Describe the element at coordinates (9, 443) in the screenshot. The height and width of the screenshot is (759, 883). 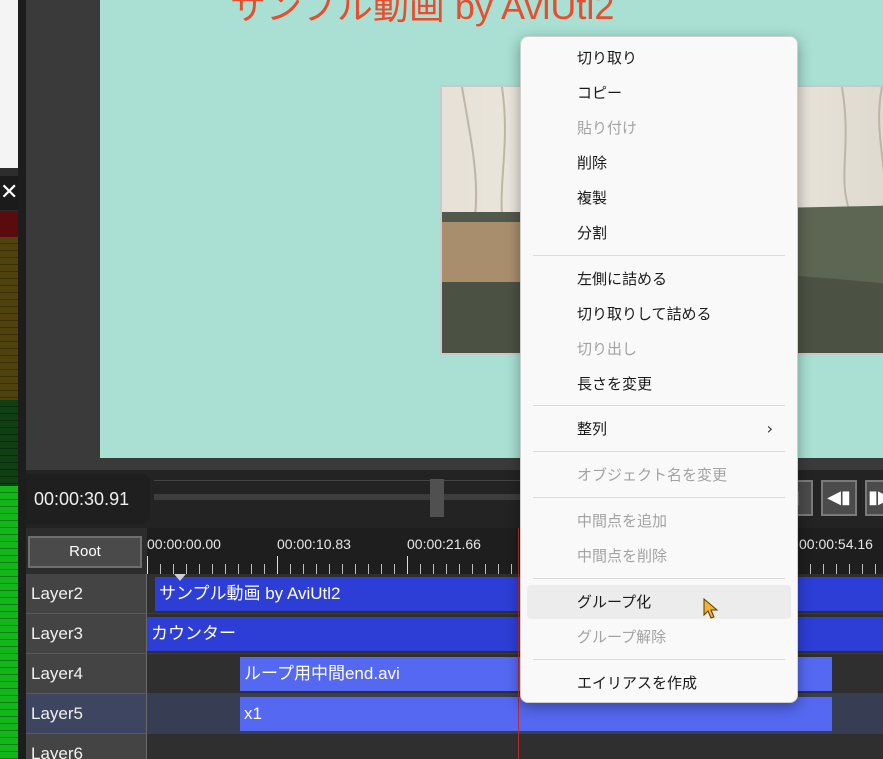
I see `level-meter-mid` at that location.